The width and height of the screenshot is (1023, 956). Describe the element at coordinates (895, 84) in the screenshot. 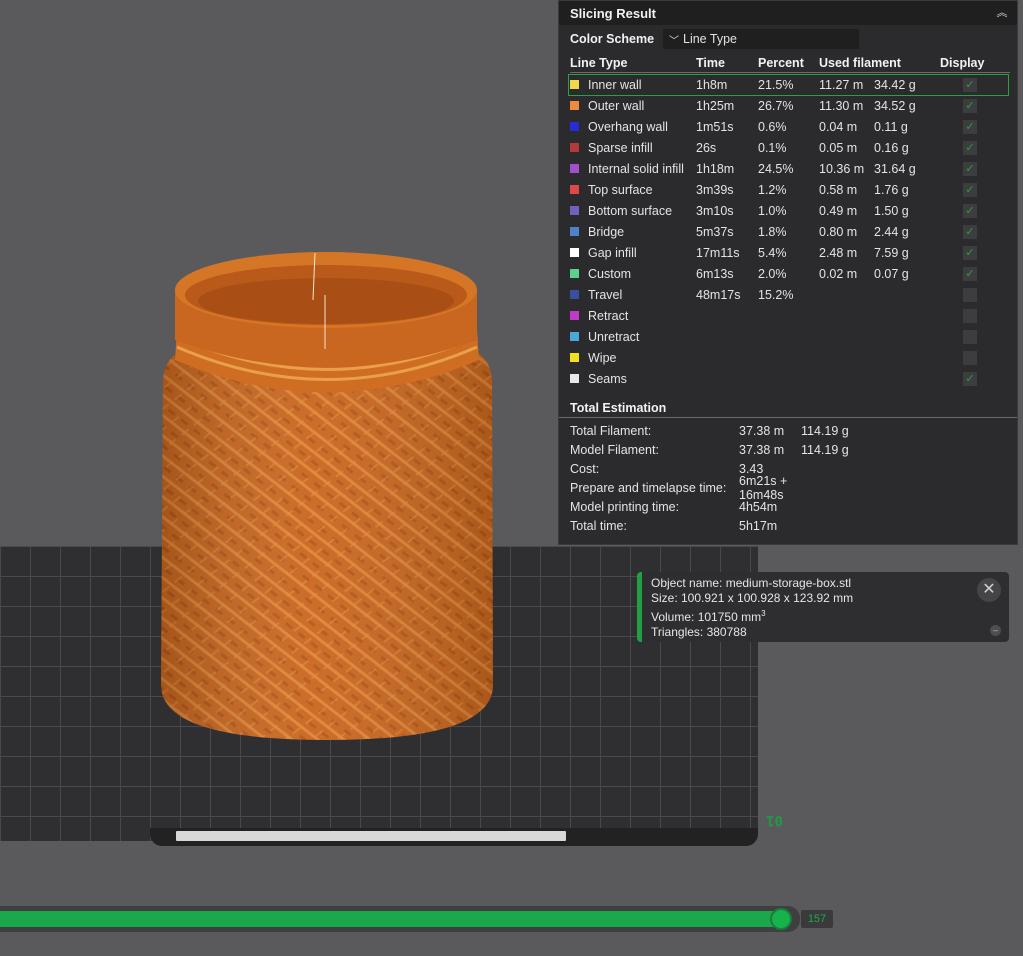

I see `line-type-weight: 34.42 g` at that location.